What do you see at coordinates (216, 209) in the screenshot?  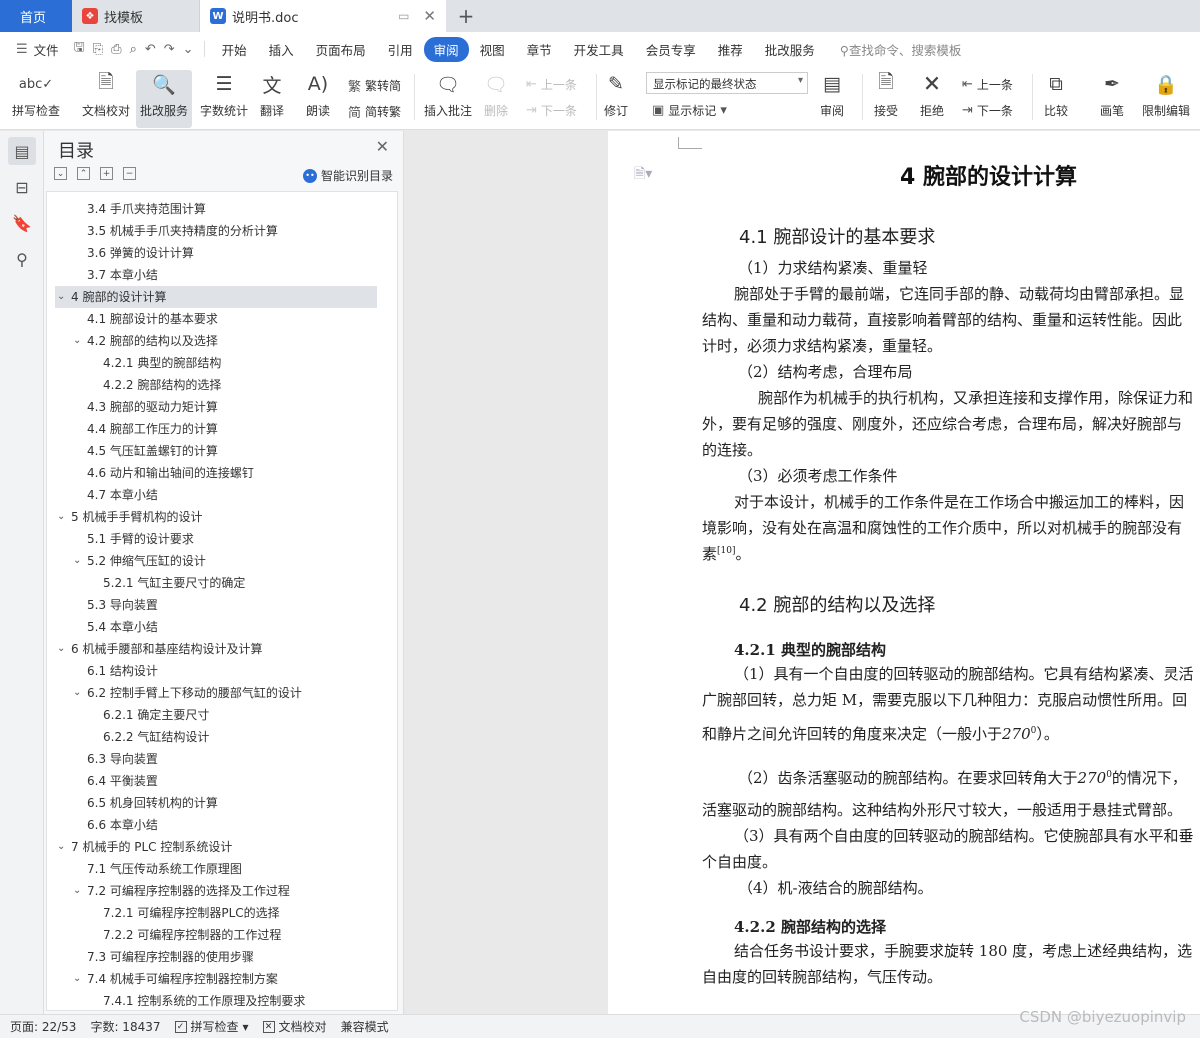 I see `toc-item: 3.4 手爪夹持范围计算` at bounding box center [216, 209].